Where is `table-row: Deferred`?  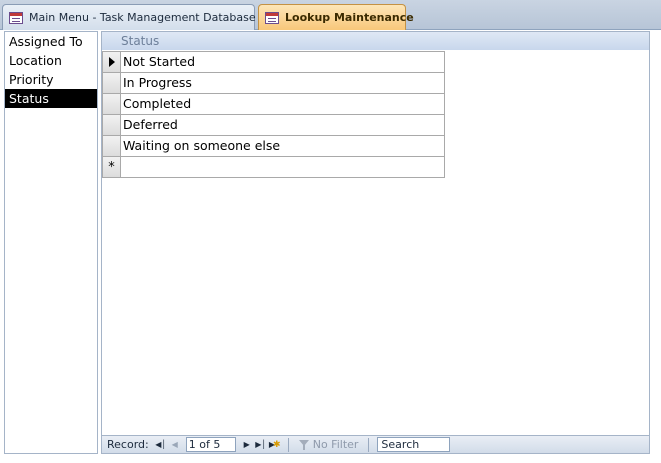
table-row: Deferred is located at coordinates (273, 125).